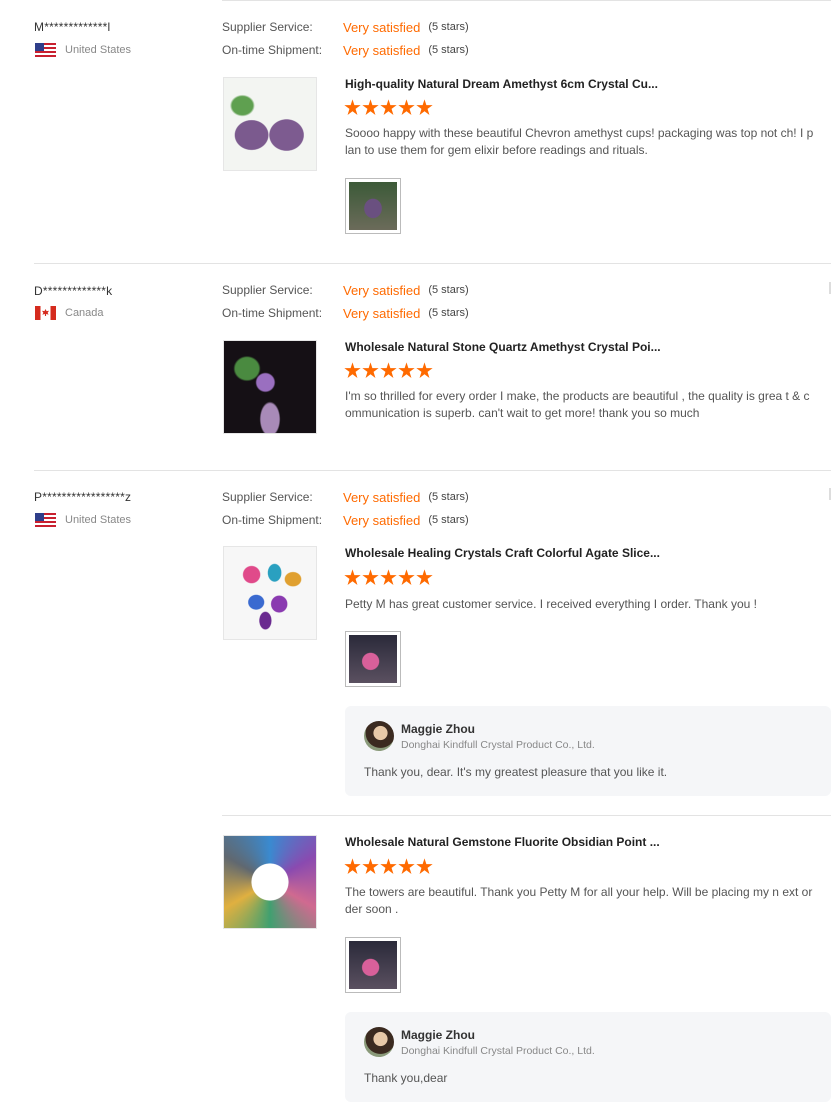  I want to click on buyer-country: Canada, so click(69, 313).